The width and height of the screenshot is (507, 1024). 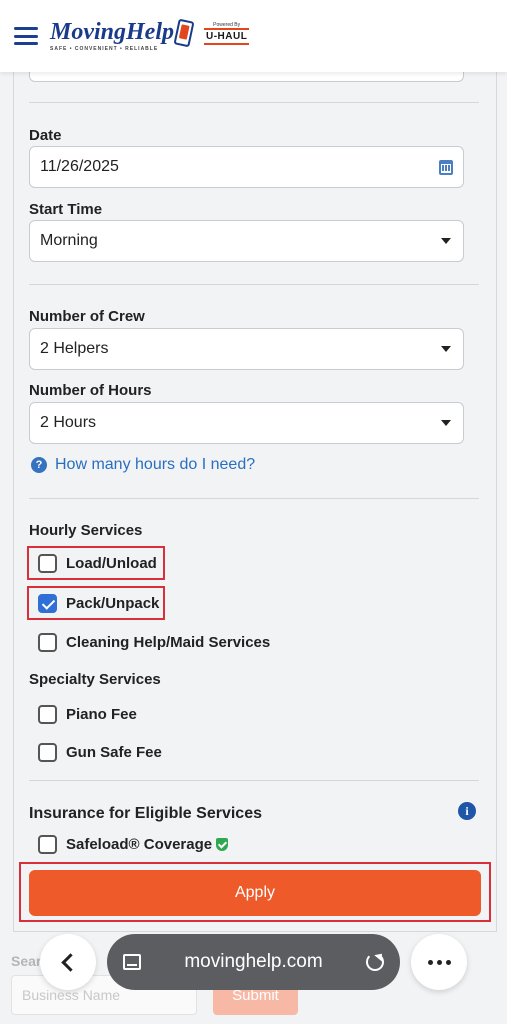 I want to click on shield-check-icon, so click(x=222, y=844).